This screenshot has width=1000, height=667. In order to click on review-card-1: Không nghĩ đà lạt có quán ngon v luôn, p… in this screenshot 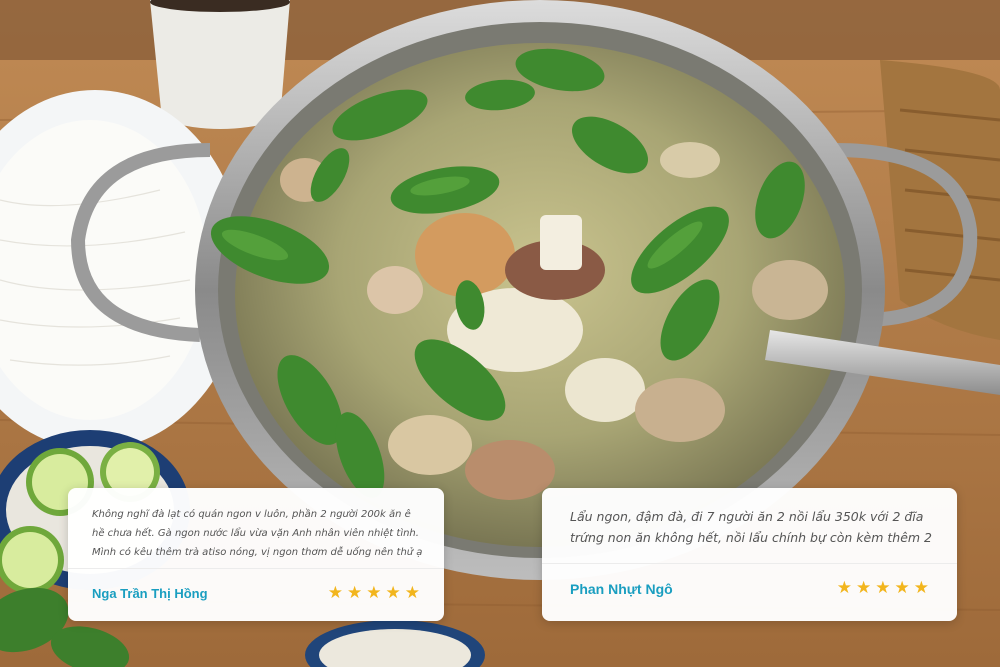, I will do `click(256, 554)`.